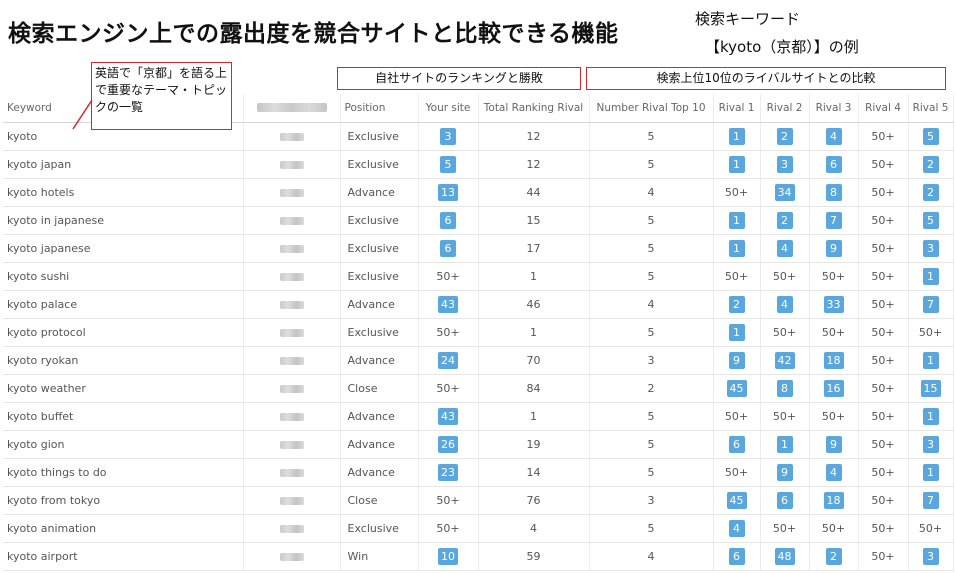  Describe the element at coordinates (448, 220) in the screenshot. I see `your-site-cell: 6` at that location.